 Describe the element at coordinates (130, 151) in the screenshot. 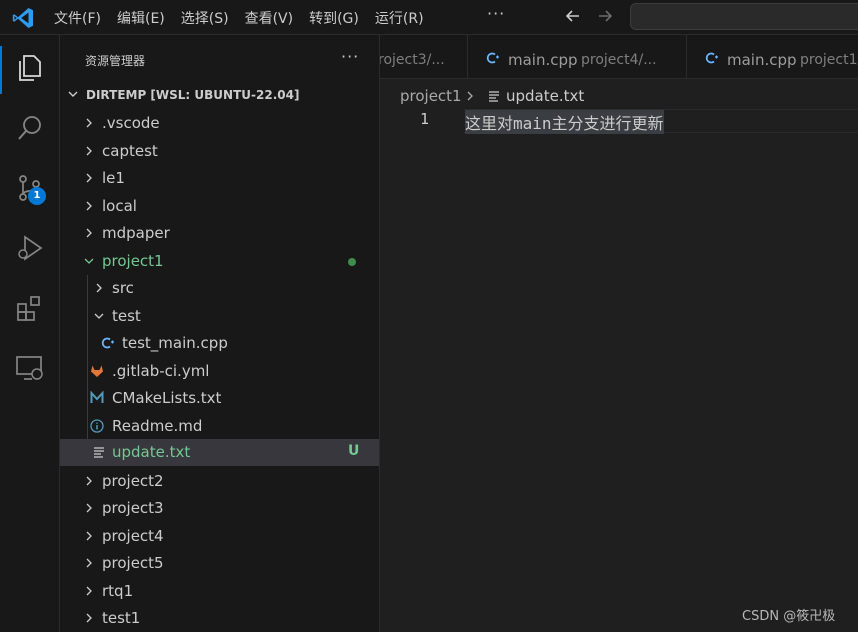

I see `tree-item-label: captest` at that location.